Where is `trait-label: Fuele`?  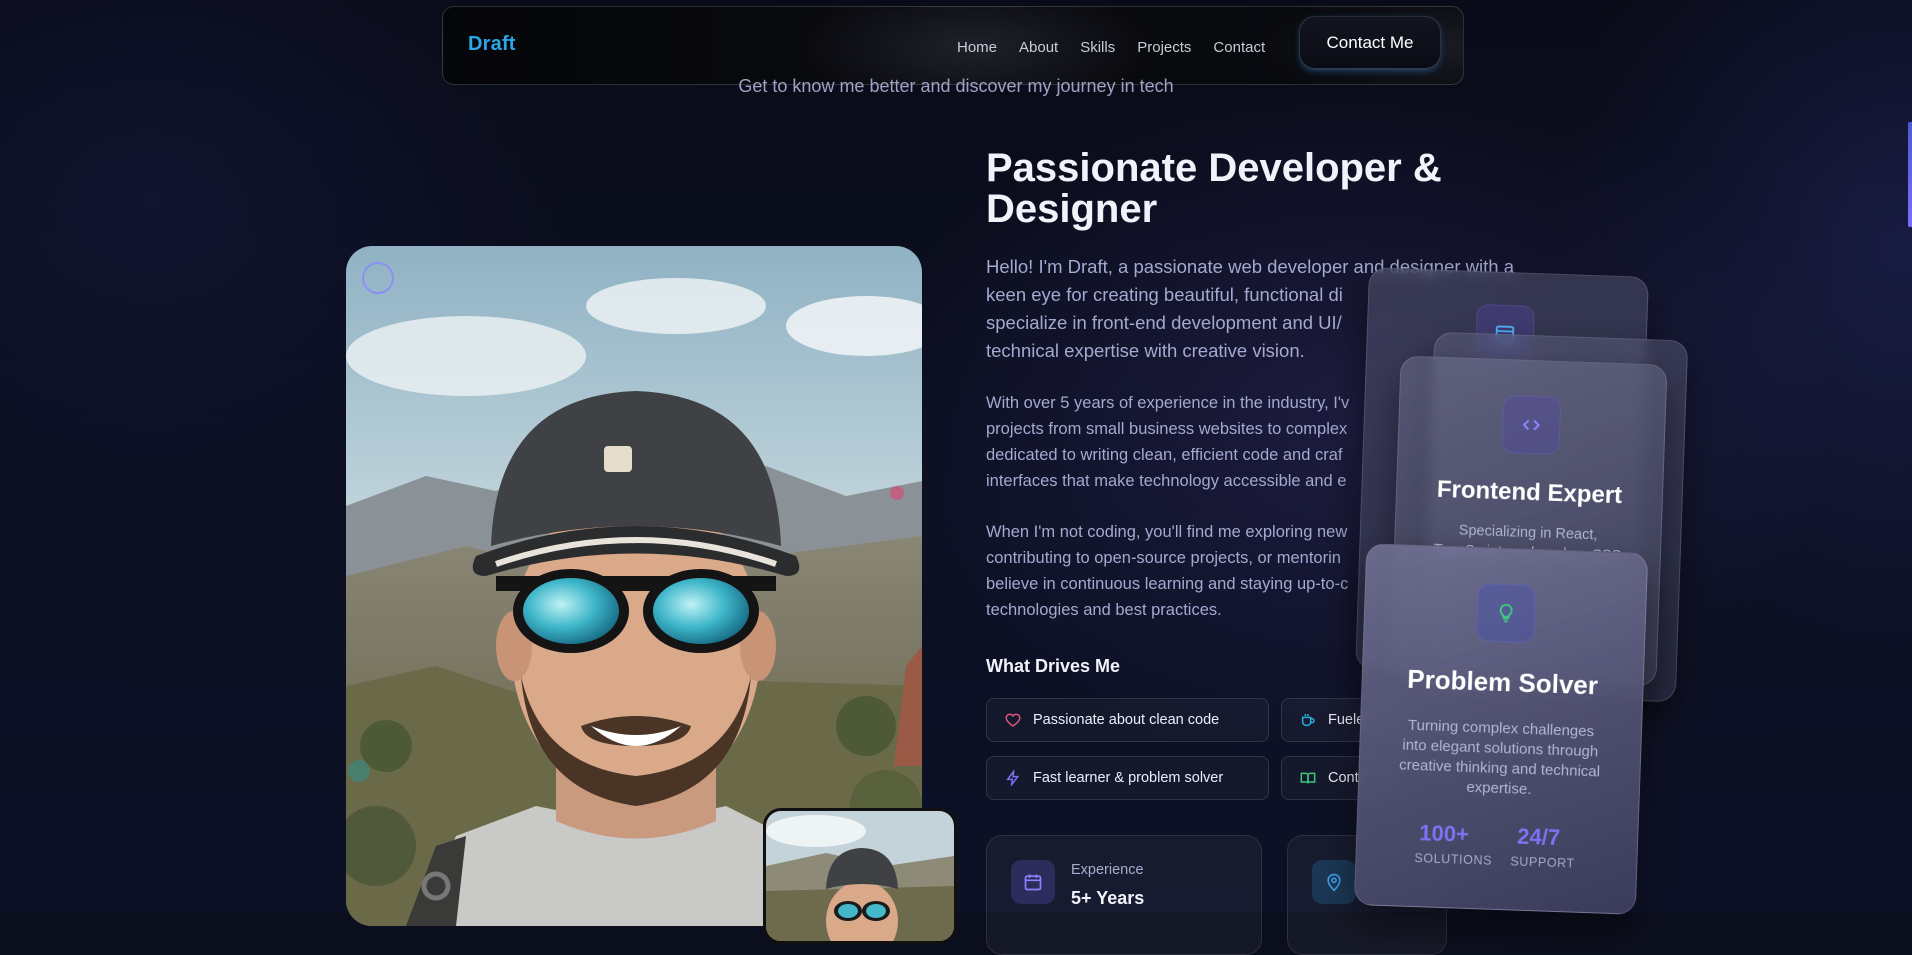 trait-label: Fuele is located at coordinates (1346, 720).